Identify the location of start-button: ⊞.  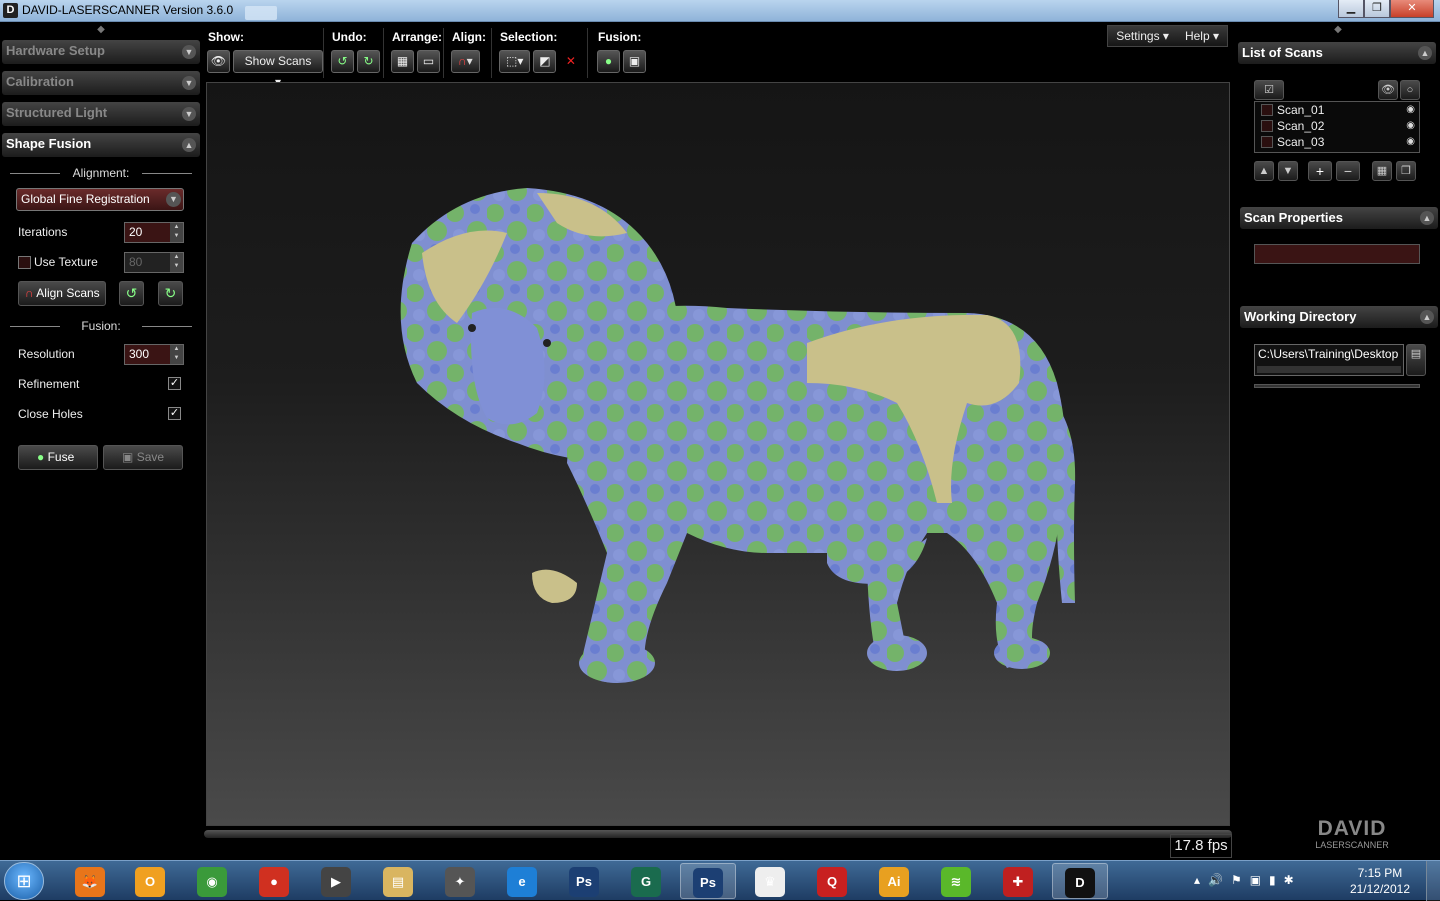
(24, 881).